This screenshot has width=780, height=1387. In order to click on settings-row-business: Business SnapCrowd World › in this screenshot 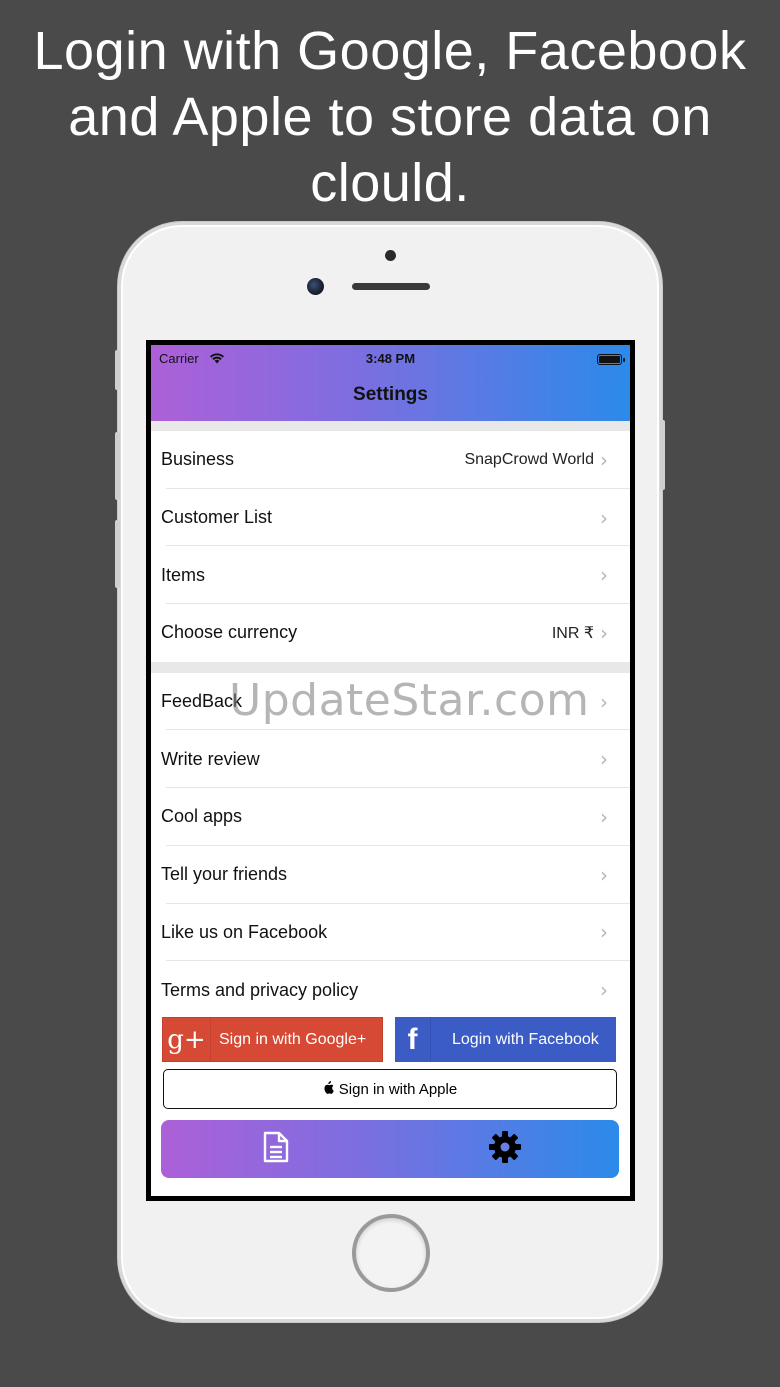, I will do `click(390, 460)`.